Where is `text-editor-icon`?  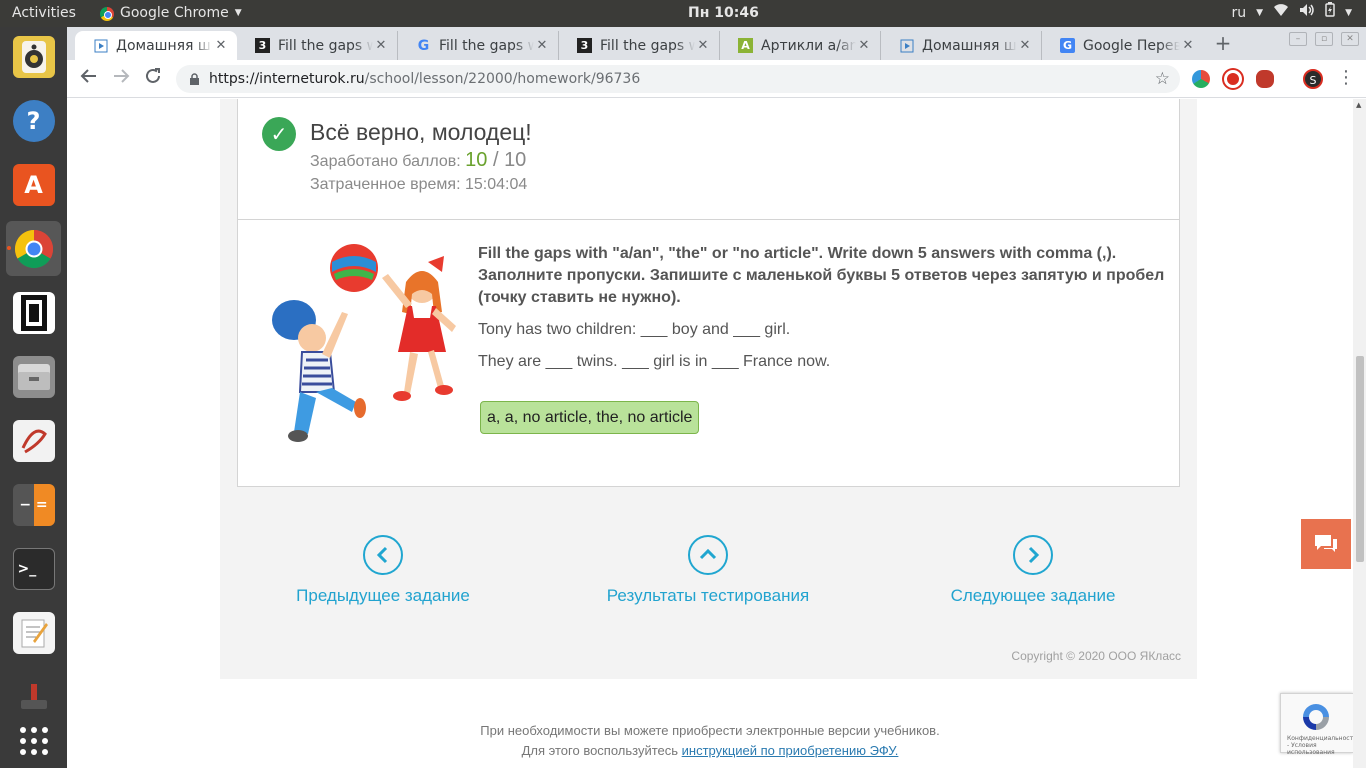
text-editor-icon is located at coordinates (33, 632).